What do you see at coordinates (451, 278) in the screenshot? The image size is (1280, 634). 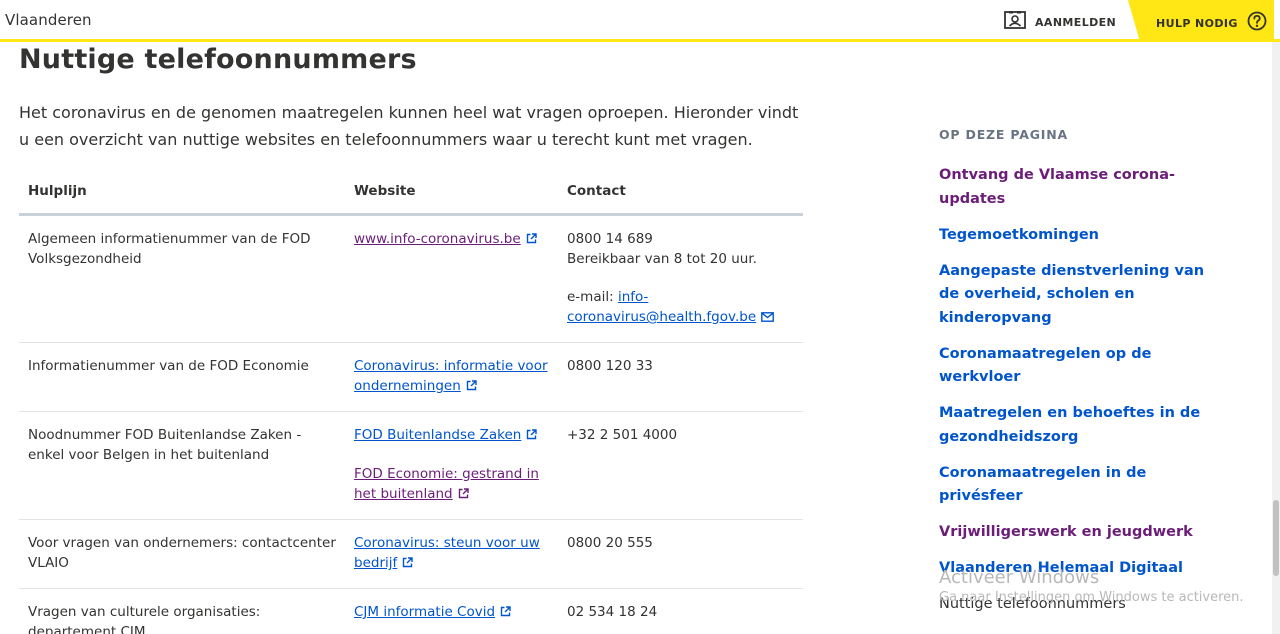 I see `website-cell: www.info-coronavirus.be` at bounding box center [451, 278].